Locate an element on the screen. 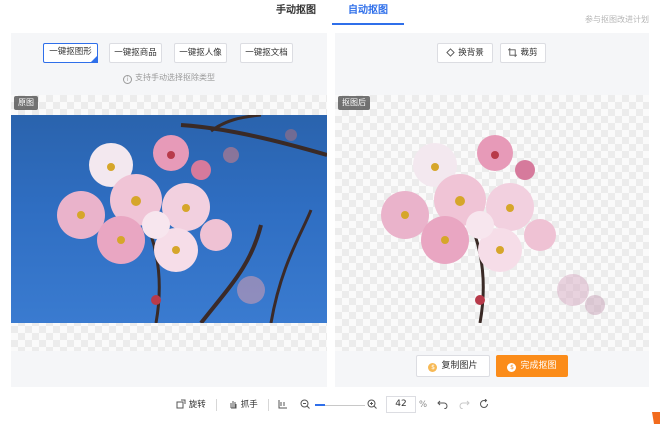 This screenshot has width=660, height=424. rotate-button: 旋转 is located at coordinates (191, 405).